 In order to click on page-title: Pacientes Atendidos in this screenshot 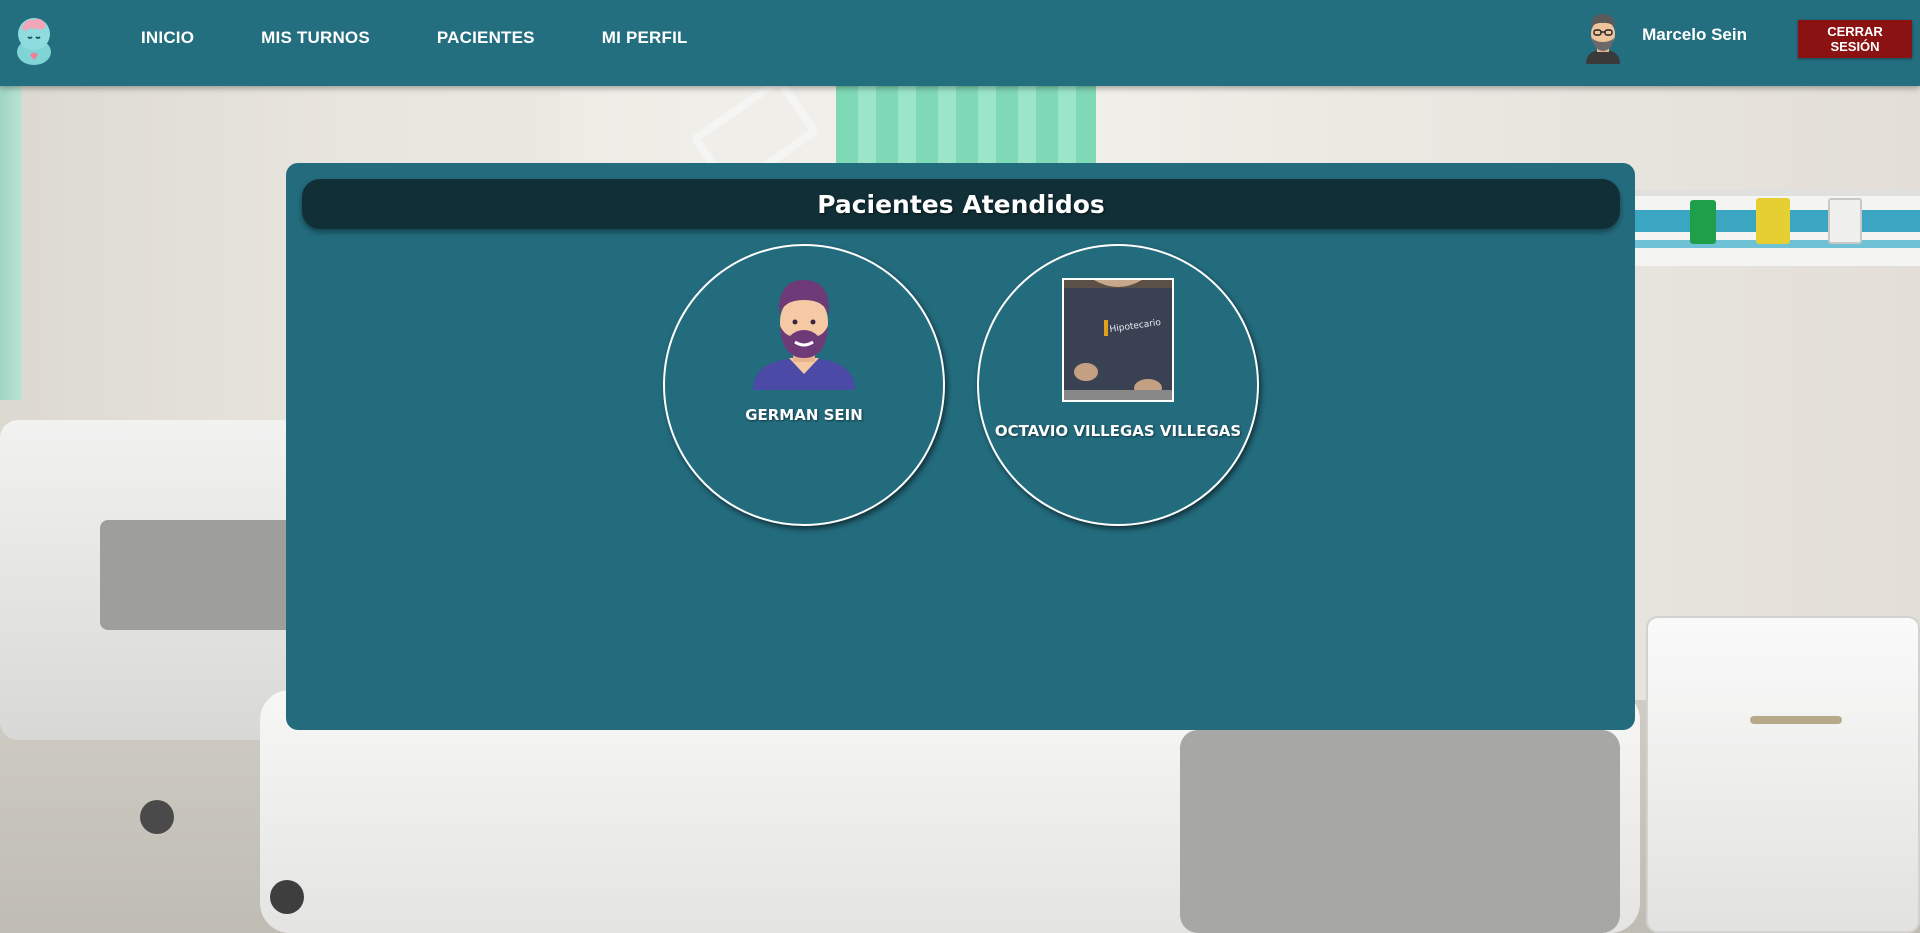, I will do `click(961, 204)`.